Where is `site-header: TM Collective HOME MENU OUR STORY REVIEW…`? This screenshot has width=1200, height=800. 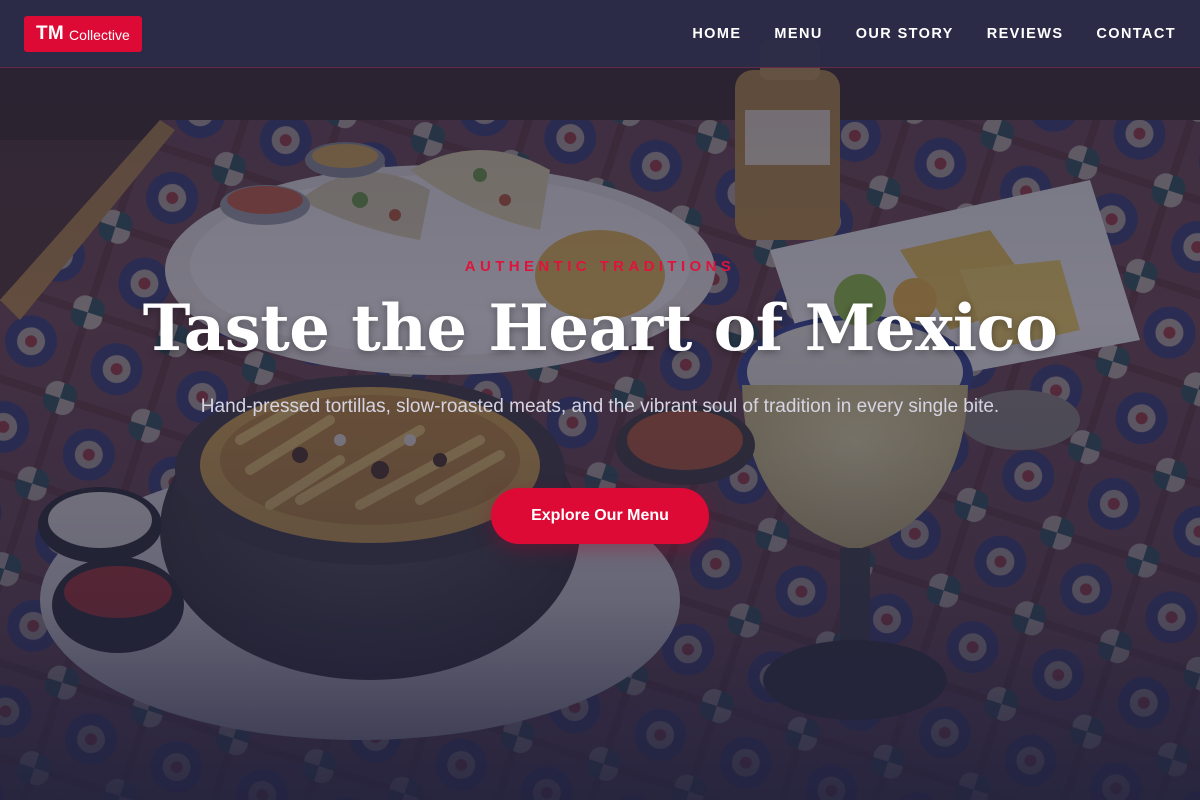 site-header: TM Collective HOME MENU OUR STORY REVIEW… is located at coordinates (600, 34).